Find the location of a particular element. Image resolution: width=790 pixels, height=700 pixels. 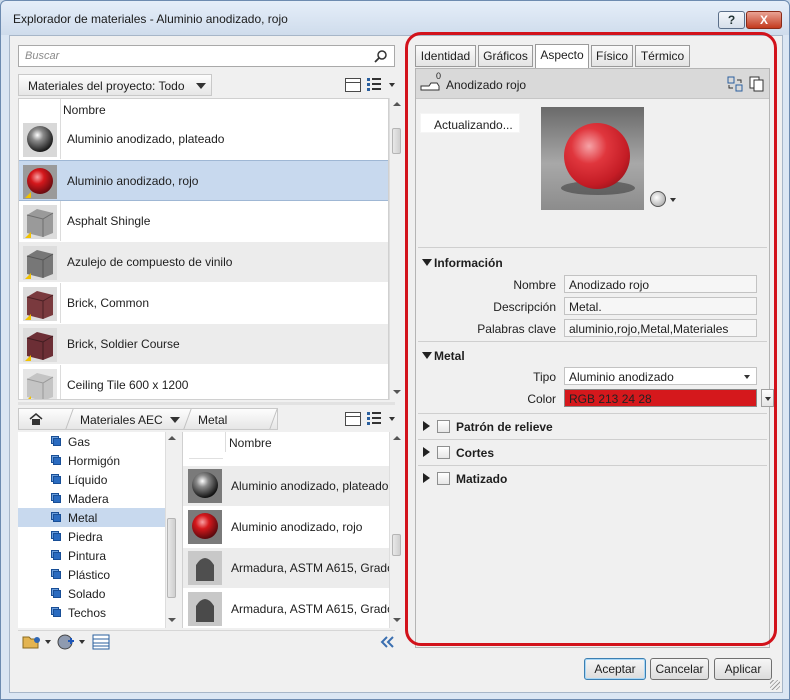

close-button: X is located at coordinates (764, 20).